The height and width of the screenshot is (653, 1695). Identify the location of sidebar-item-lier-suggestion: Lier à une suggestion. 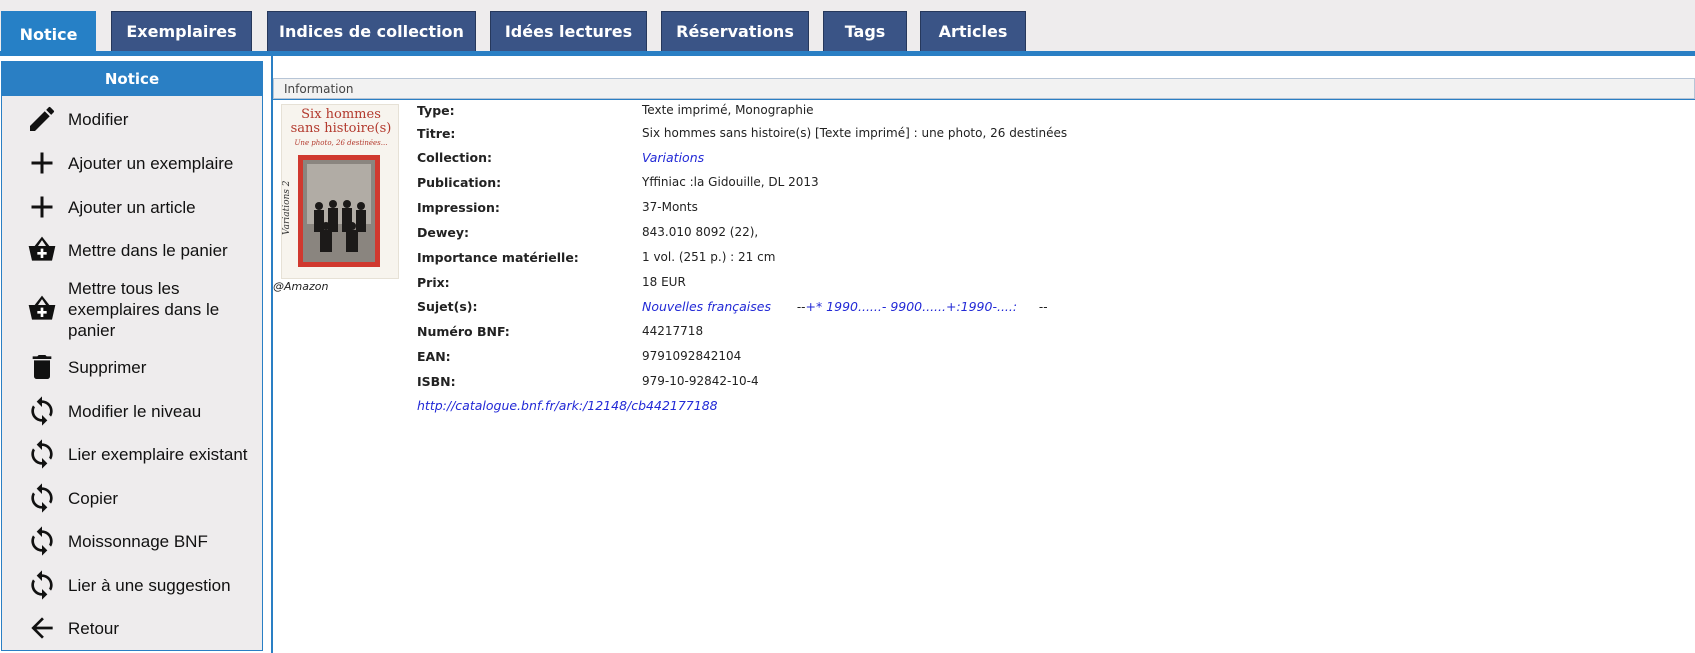
(130, 585).